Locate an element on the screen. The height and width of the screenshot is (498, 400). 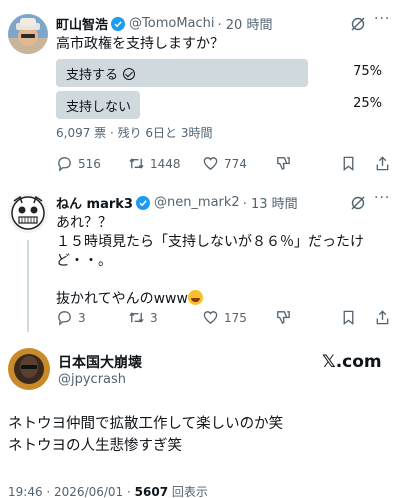
view-count-label: 回表示 is located at coordinates (188, 491).